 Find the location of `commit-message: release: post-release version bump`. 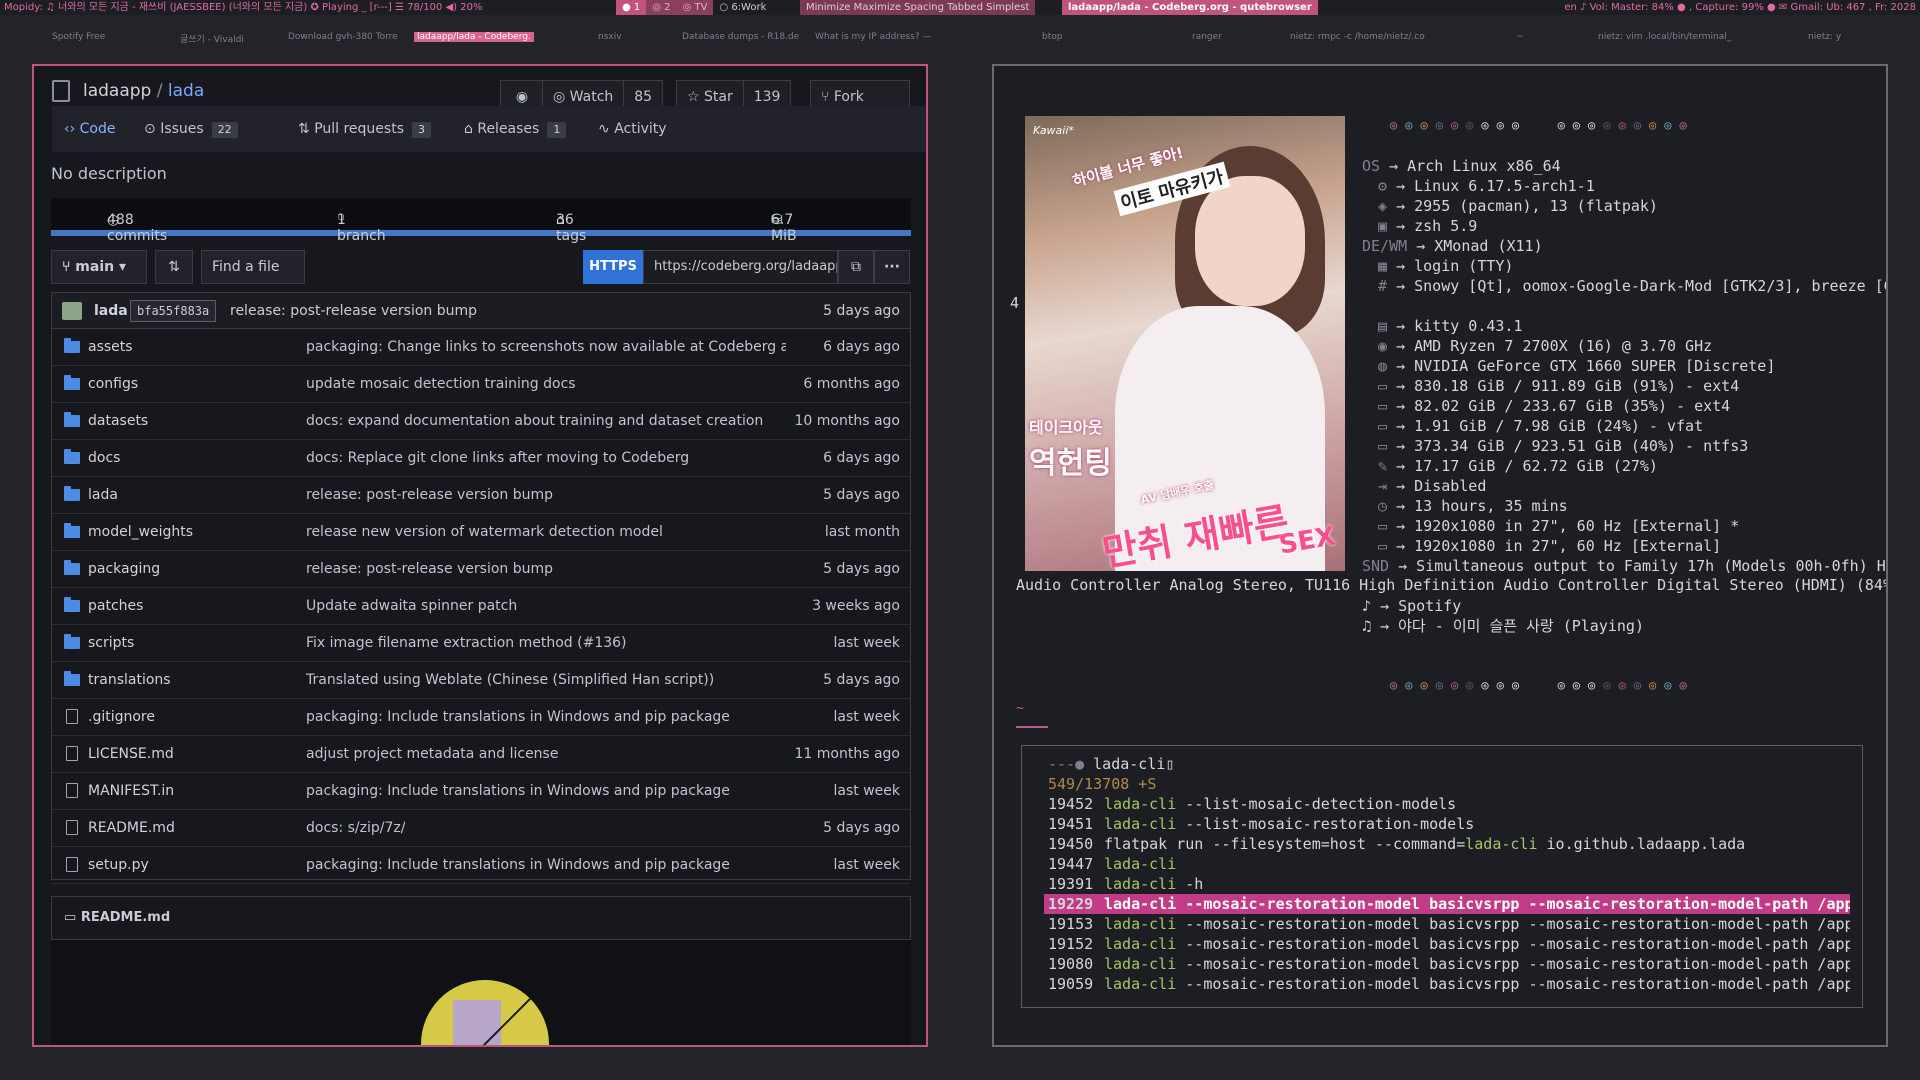

commit-message: release: post-release version bump is located at coordinates (353, 311).